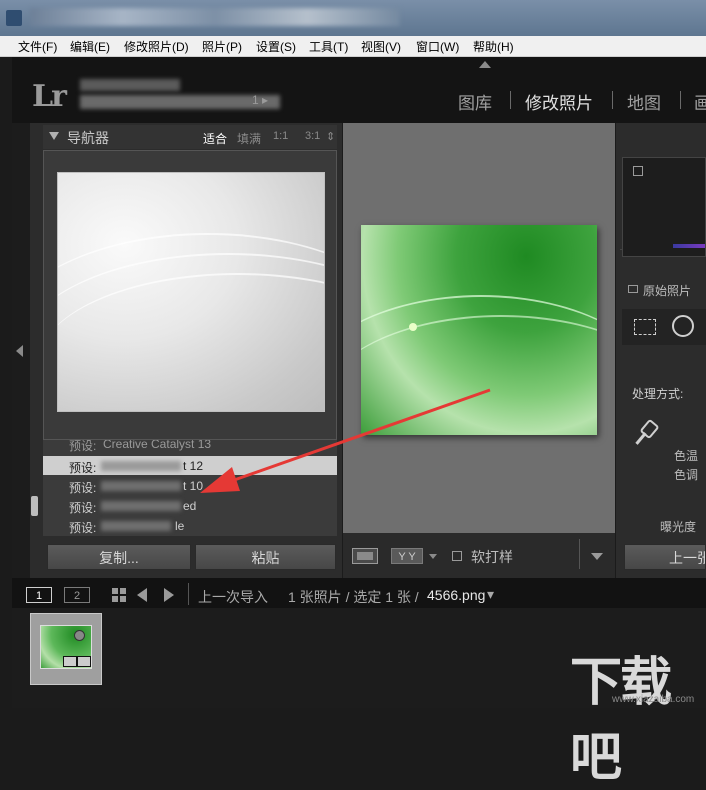 The image size is (706, 790). Describe the element at coordinates (559, 101) in the screenshot. I see `module-develop: 修改照片` at that location.